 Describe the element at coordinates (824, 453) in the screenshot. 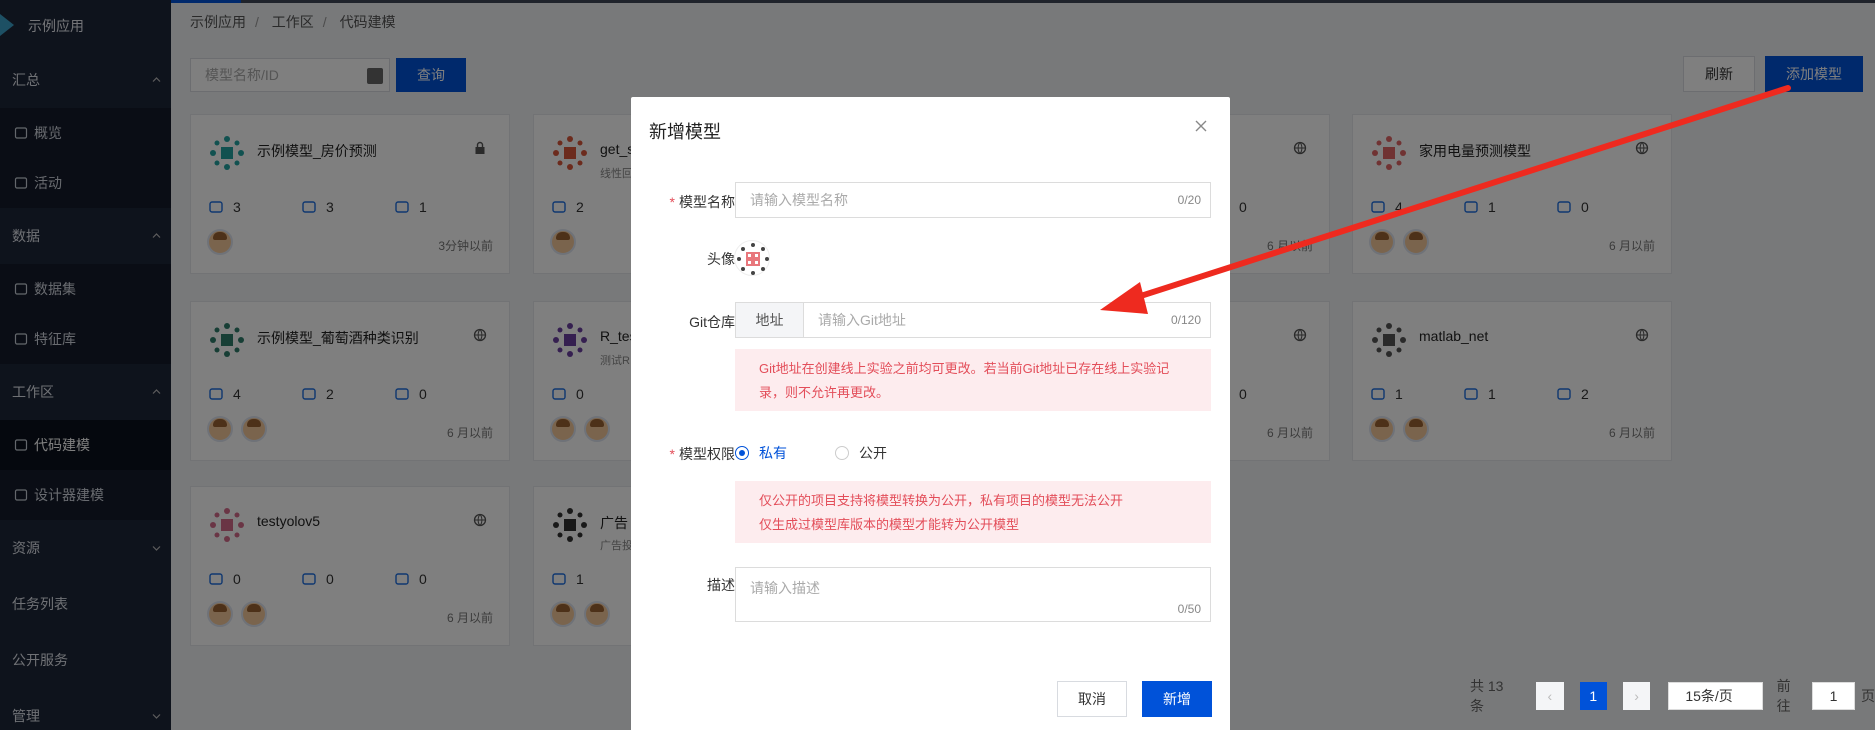

I see `permission-radio-group: 私有 公开` at that location.